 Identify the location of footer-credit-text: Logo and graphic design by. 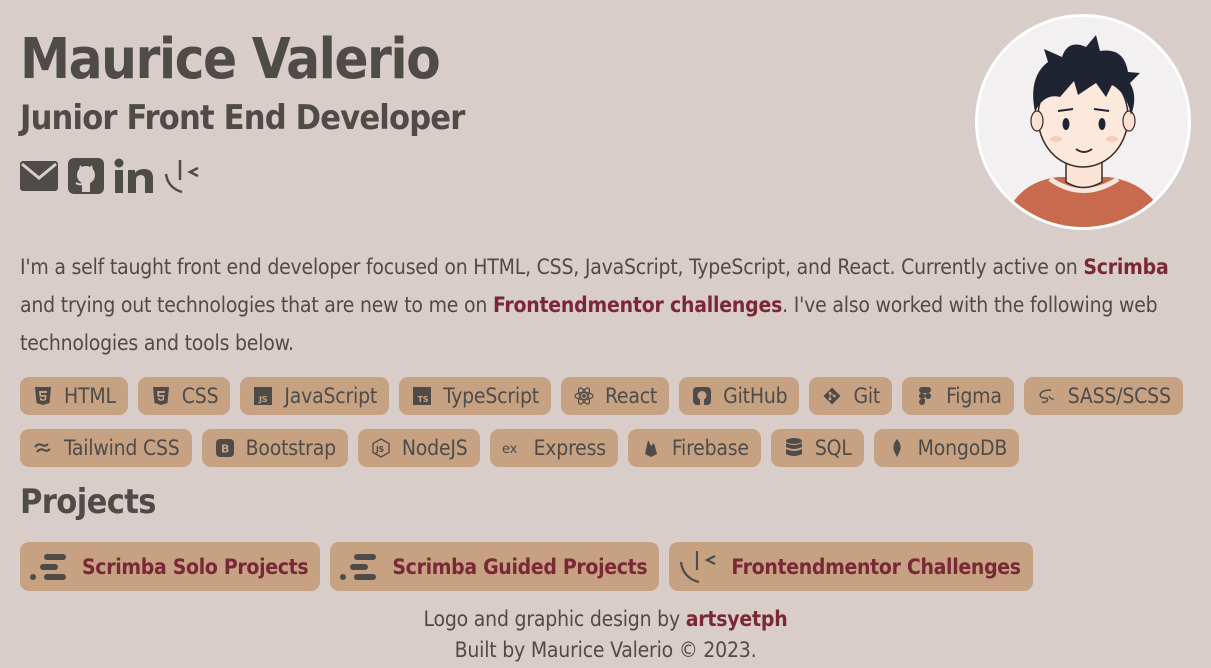
(554, 619).